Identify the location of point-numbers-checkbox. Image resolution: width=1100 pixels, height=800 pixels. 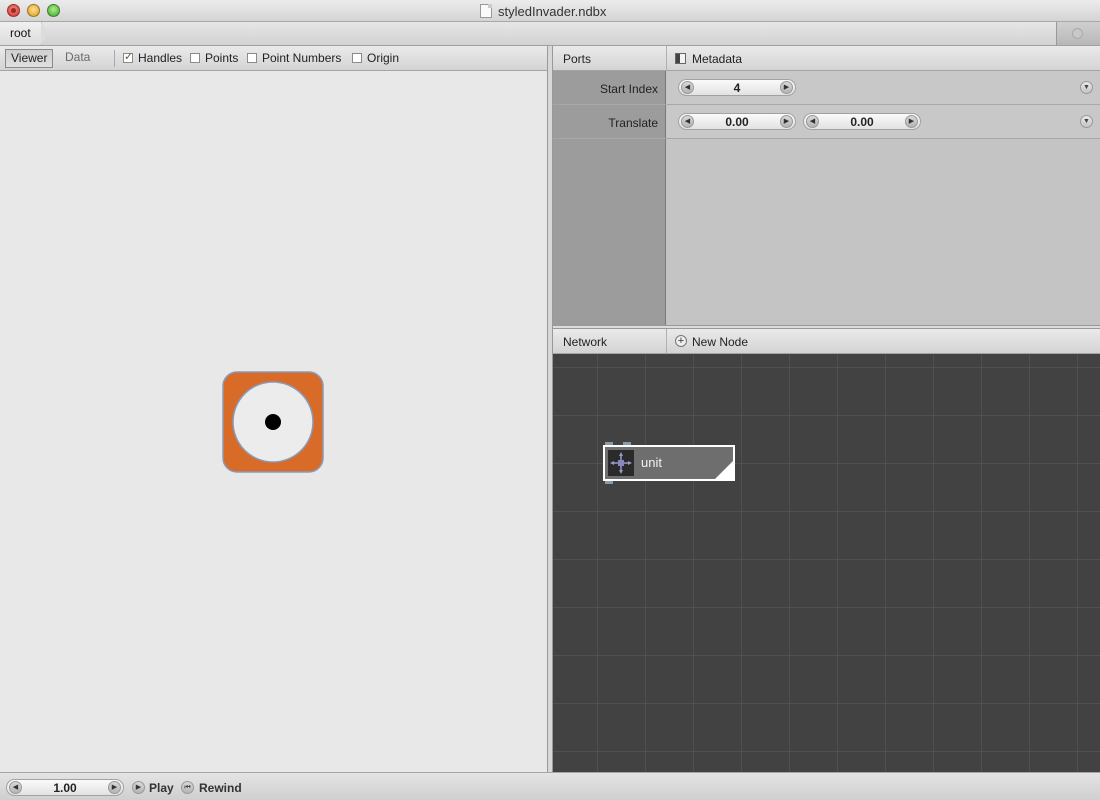
(252, 58).